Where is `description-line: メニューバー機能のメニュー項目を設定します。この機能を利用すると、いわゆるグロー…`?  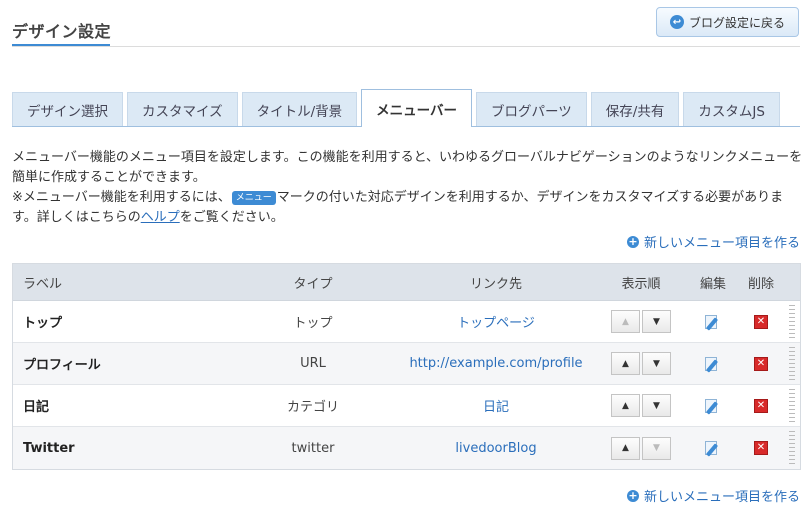 description-line: メニューバー機能のメニュー項目を設定します。この機能を利用すると、いわゆるグロー… is located at coordinates (407, 167).